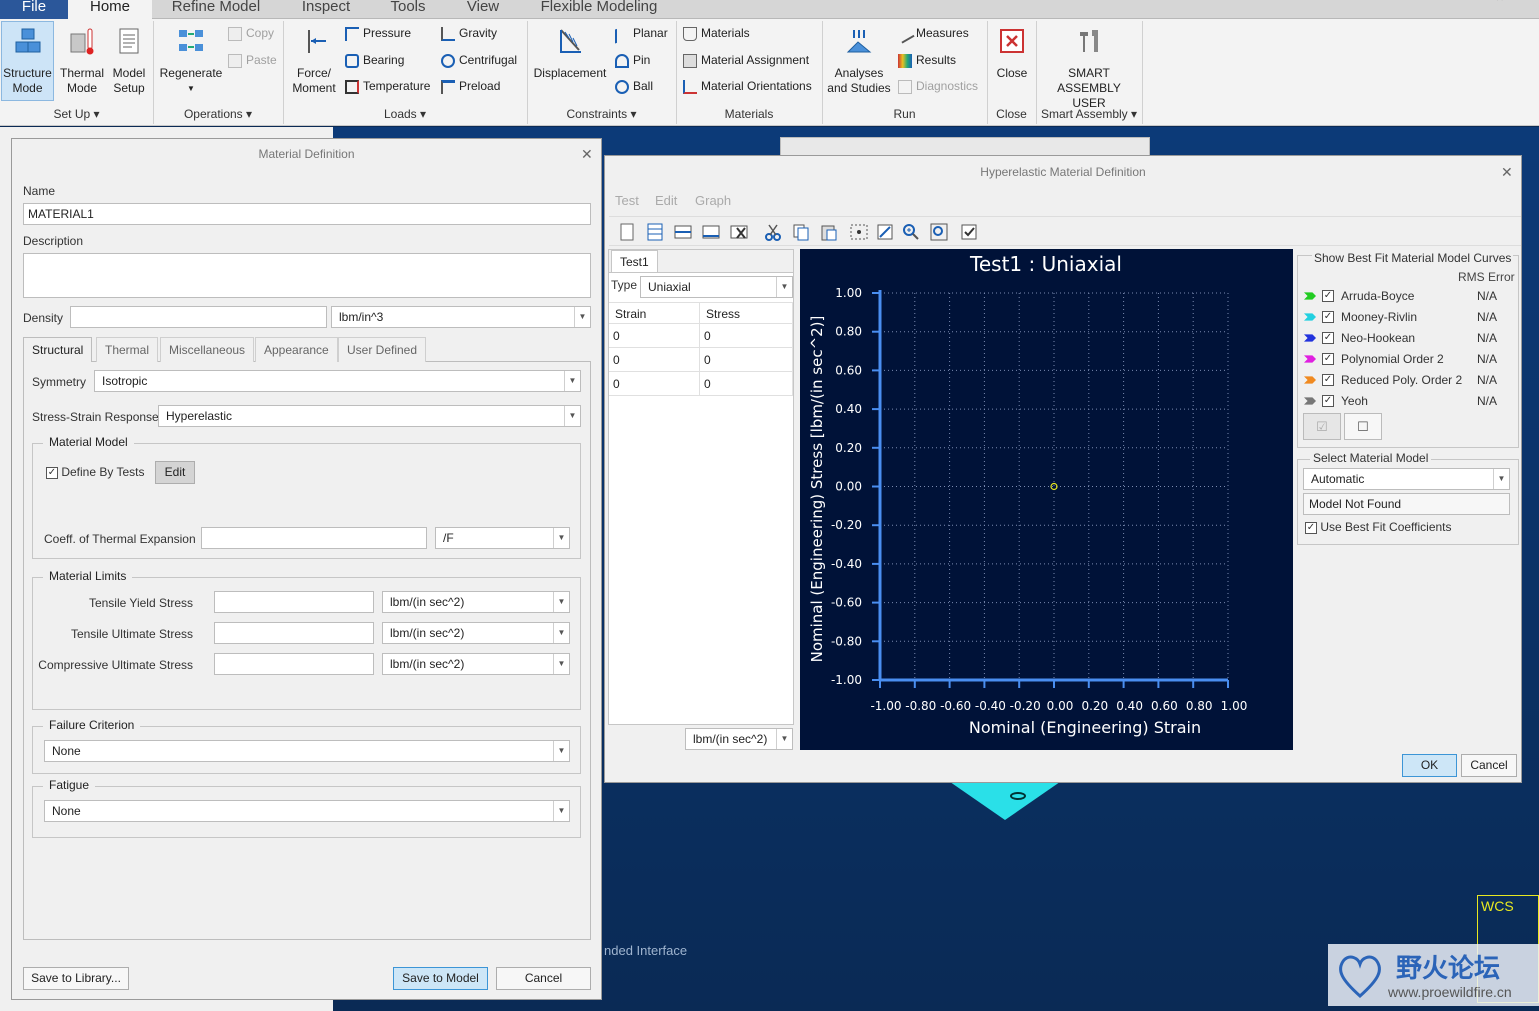 The image size is (1539, 1011). Describe the element at coordinates (307, 275) in the screenshot. I see `description-input` at that location.